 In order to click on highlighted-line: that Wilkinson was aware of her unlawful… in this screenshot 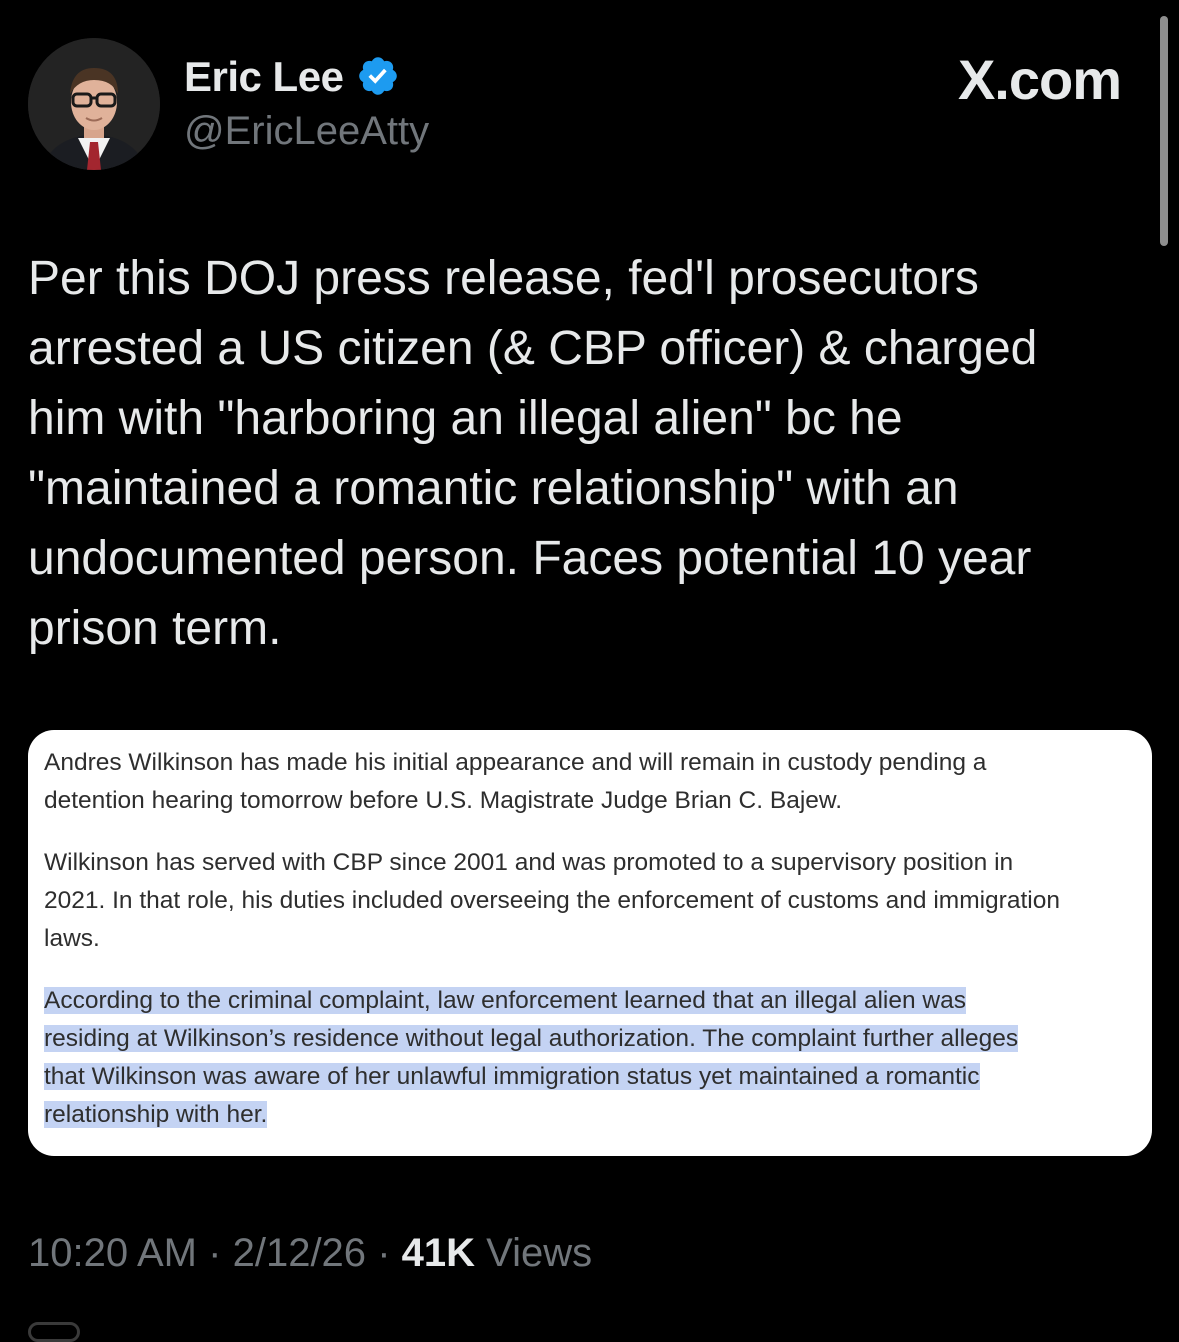, I will do `click(512, 1076)`.